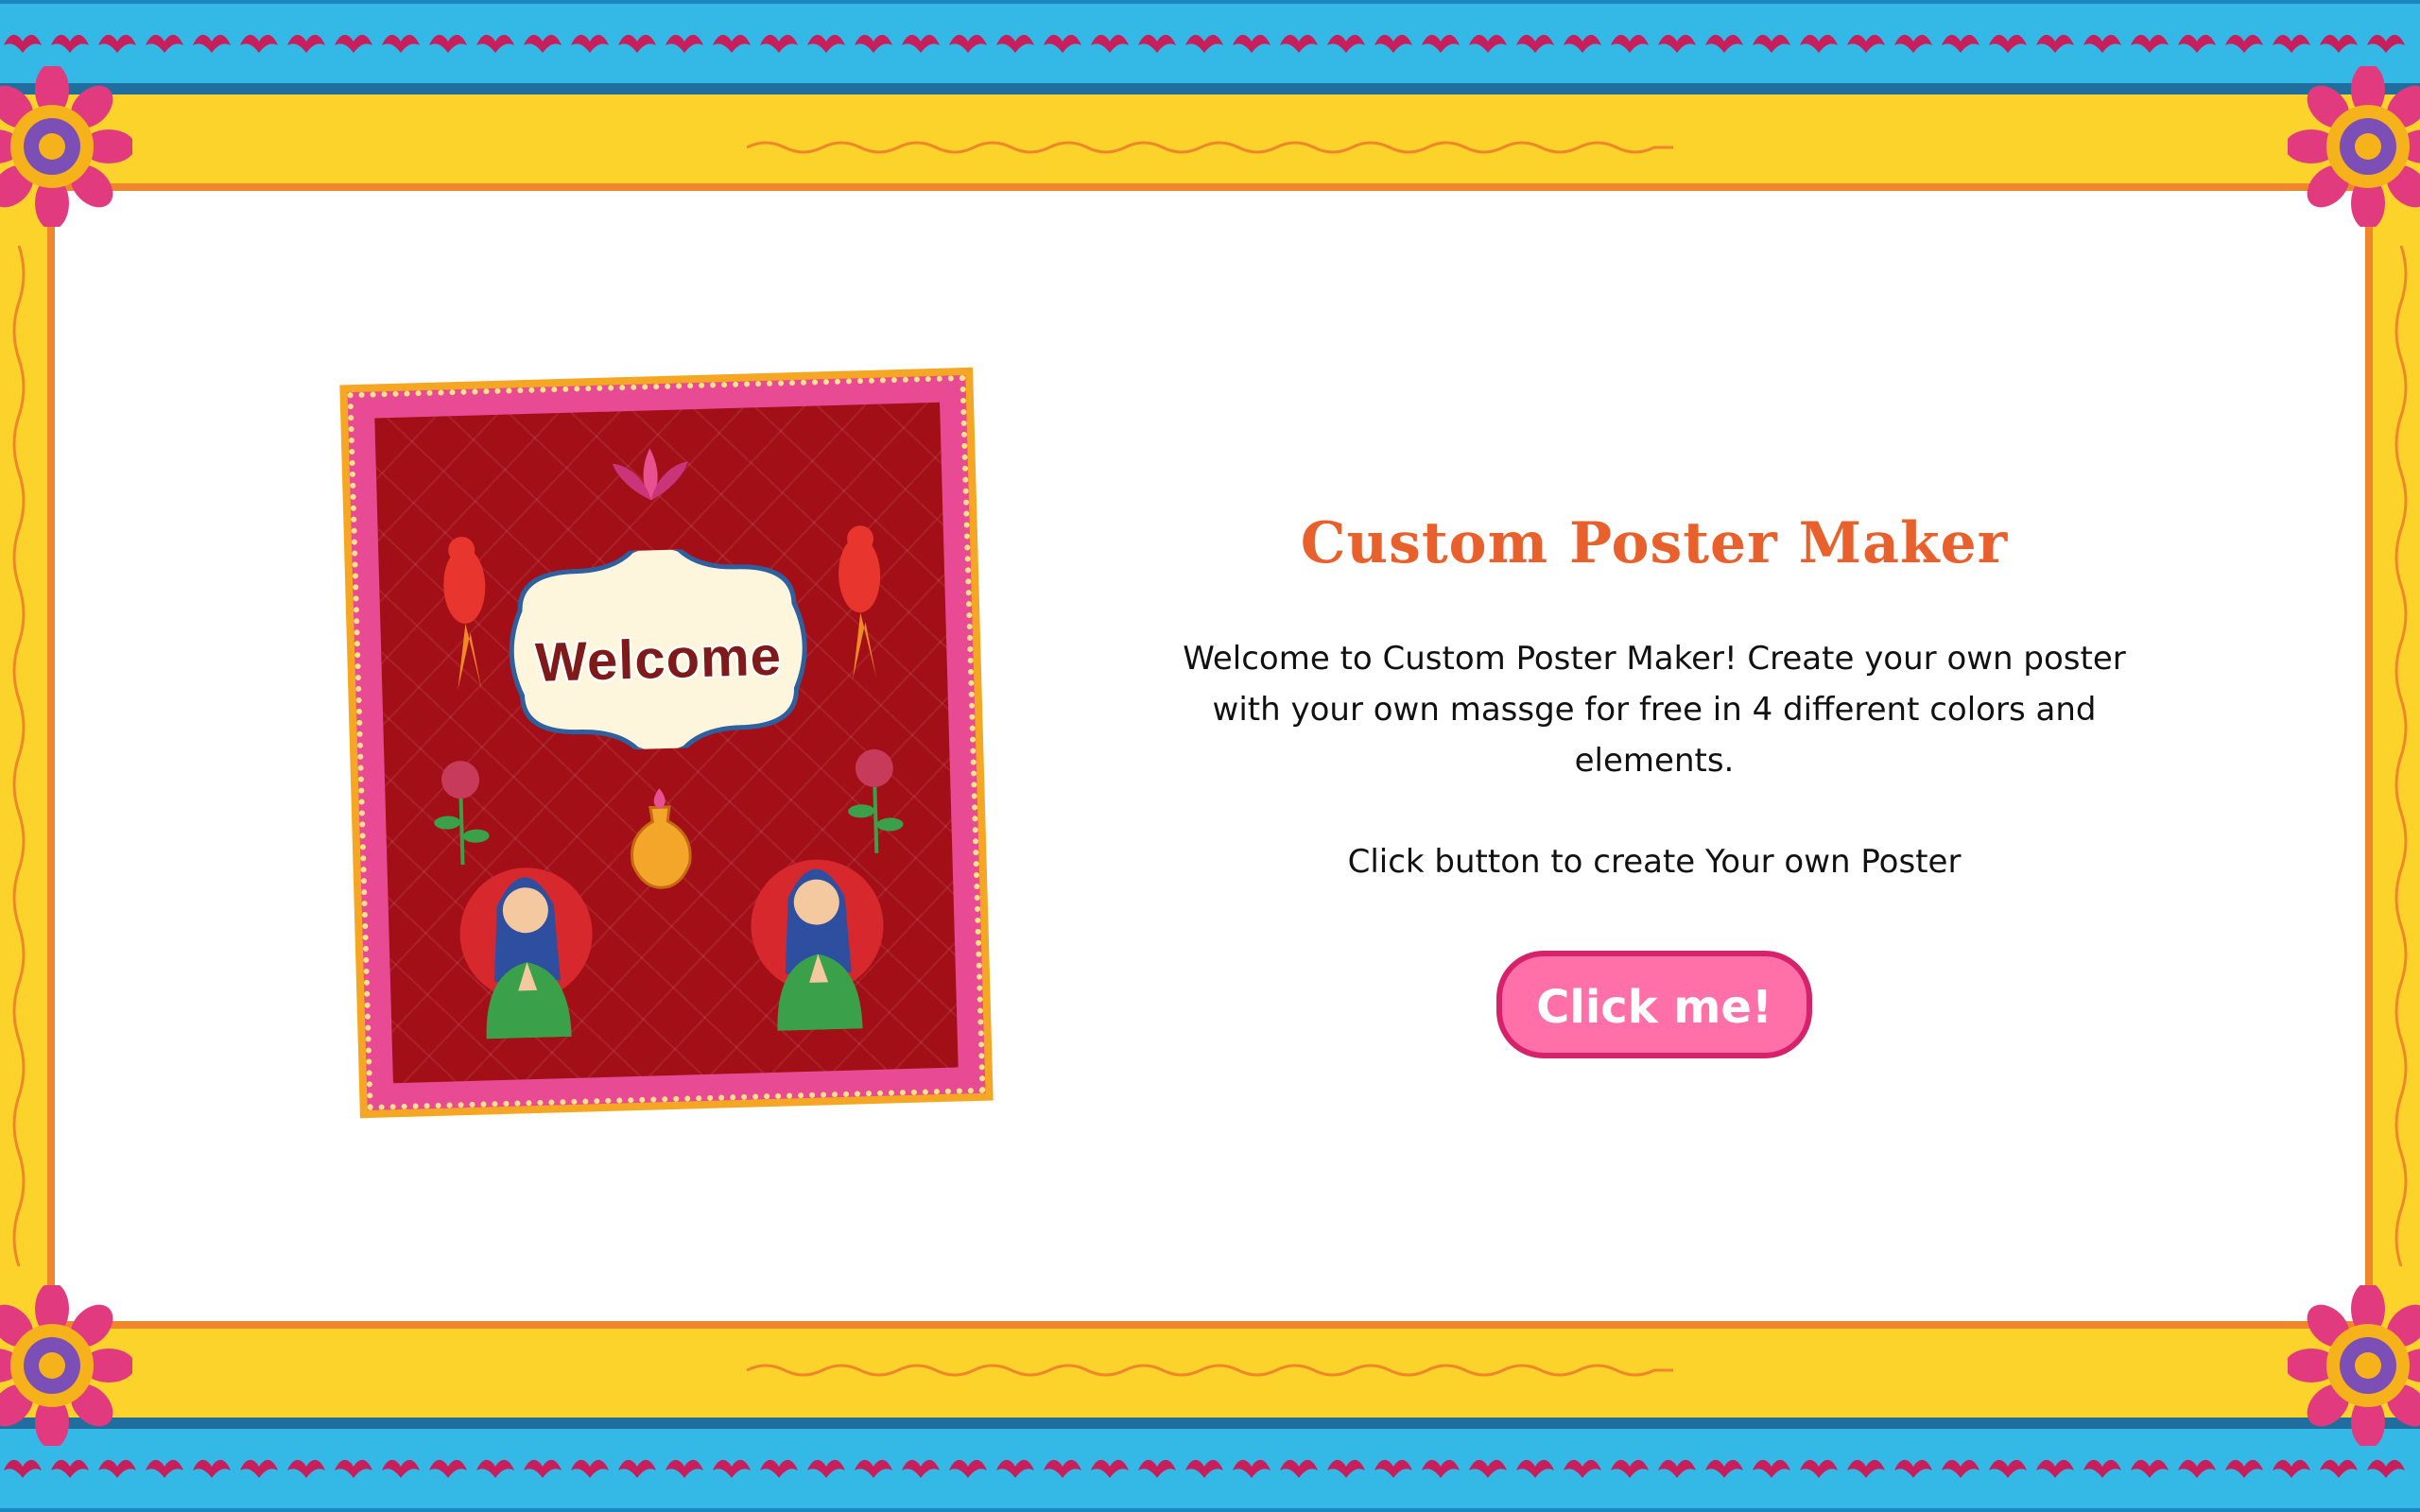 The image size is (2420, 1512). Describe the element at coordinates (1204, 1468) in the screenshot. I see `bottom-lotus-pattern-icon` at that location.